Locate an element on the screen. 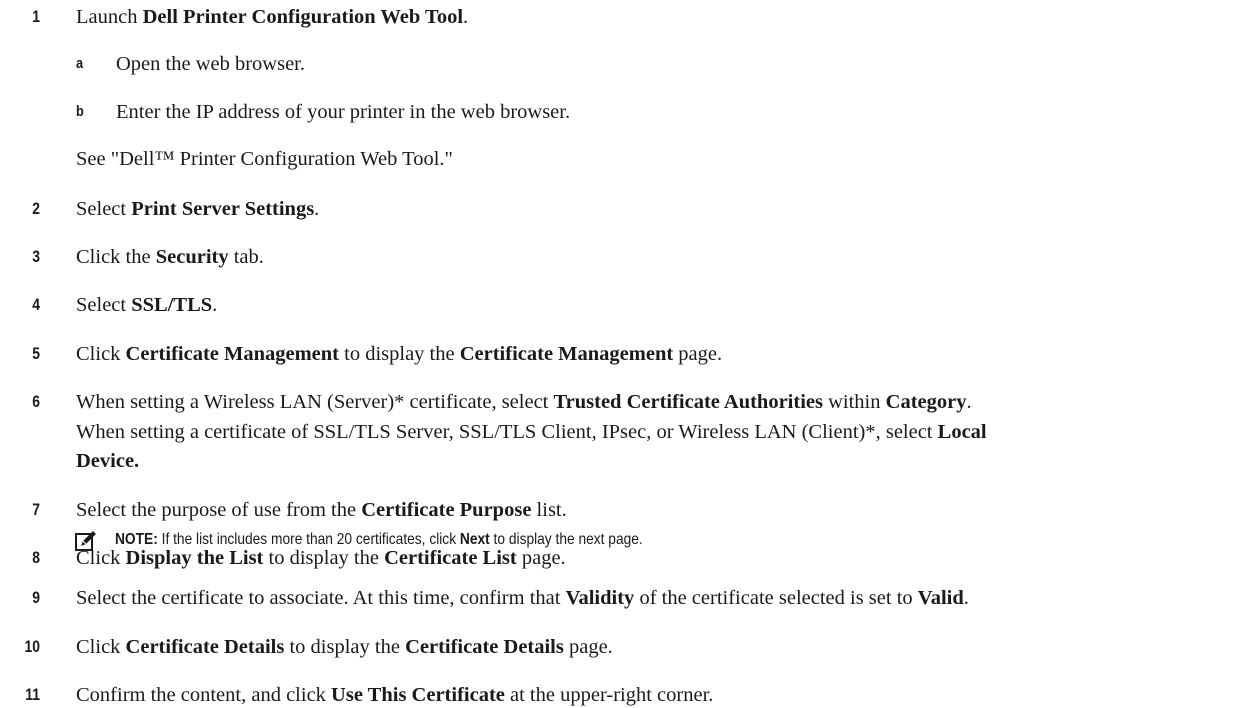 Image resolution: width=1245 pixels, height=708 pixels. step-text: Click the Security tab. is located at coordinates (170, 257).